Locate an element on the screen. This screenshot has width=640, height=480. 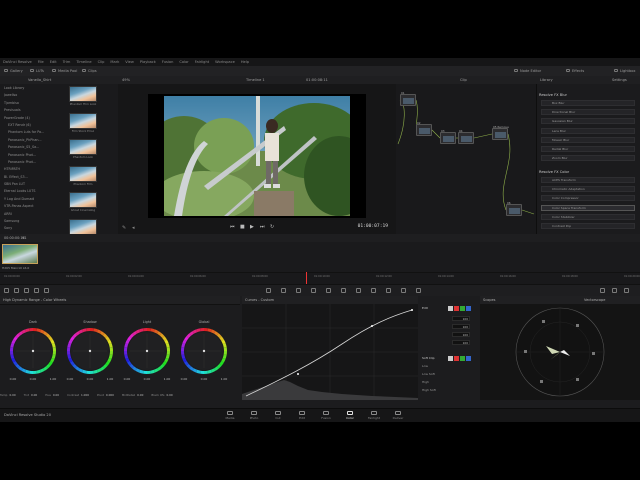
color-node: 03 is located at coordinates (448, 136).